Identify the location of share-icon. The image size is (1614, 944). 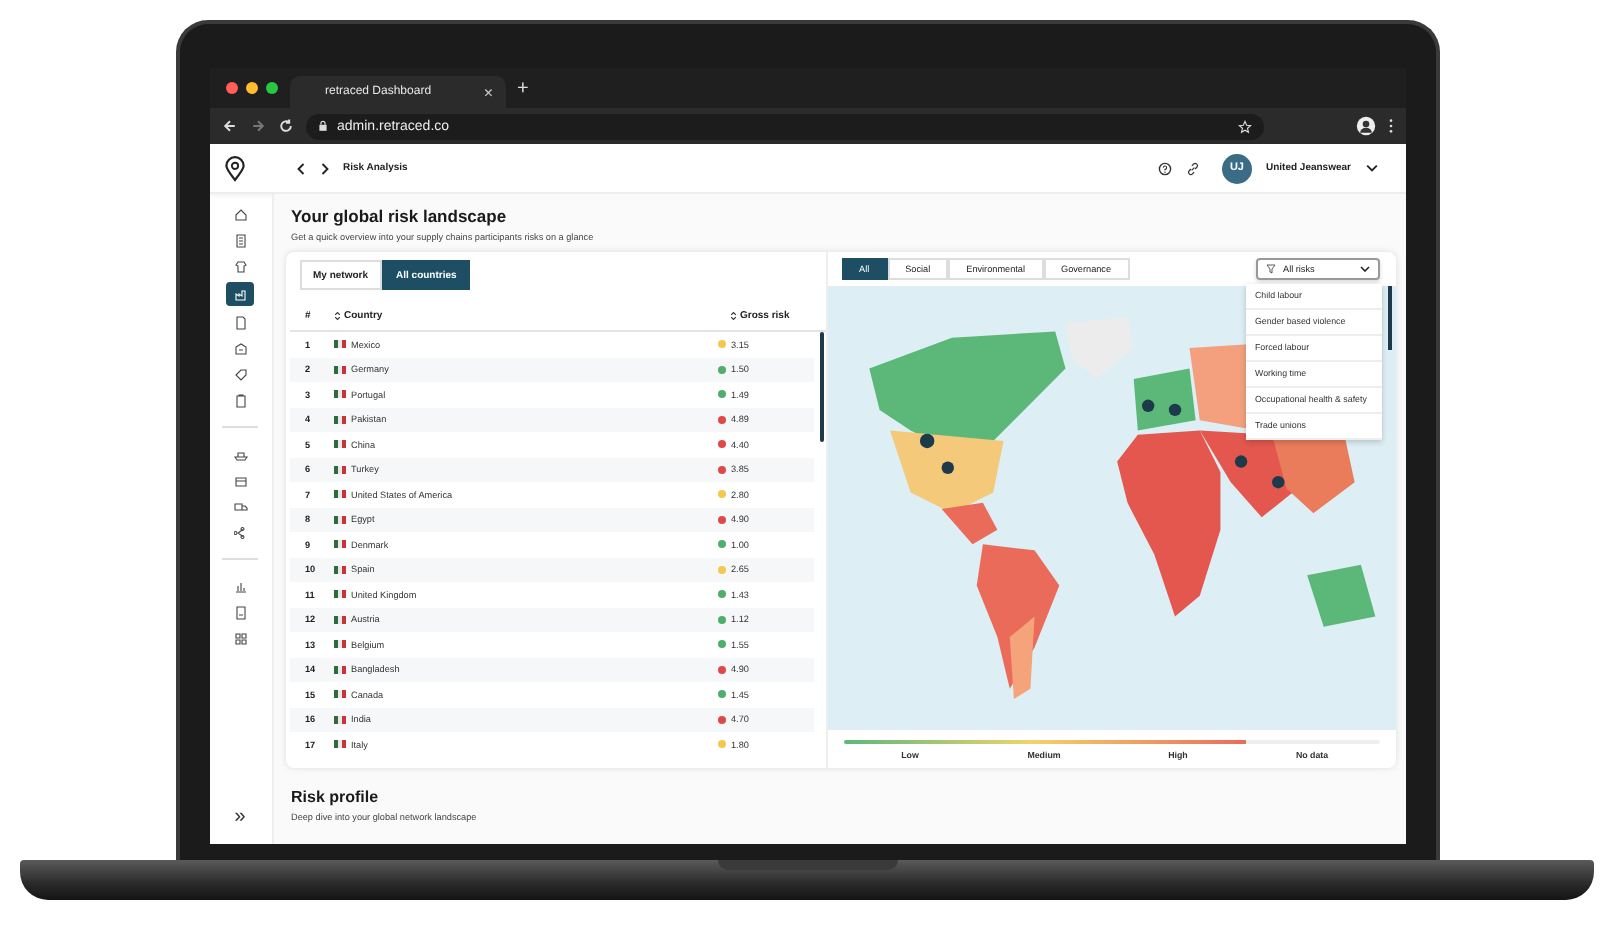
(240, 532).